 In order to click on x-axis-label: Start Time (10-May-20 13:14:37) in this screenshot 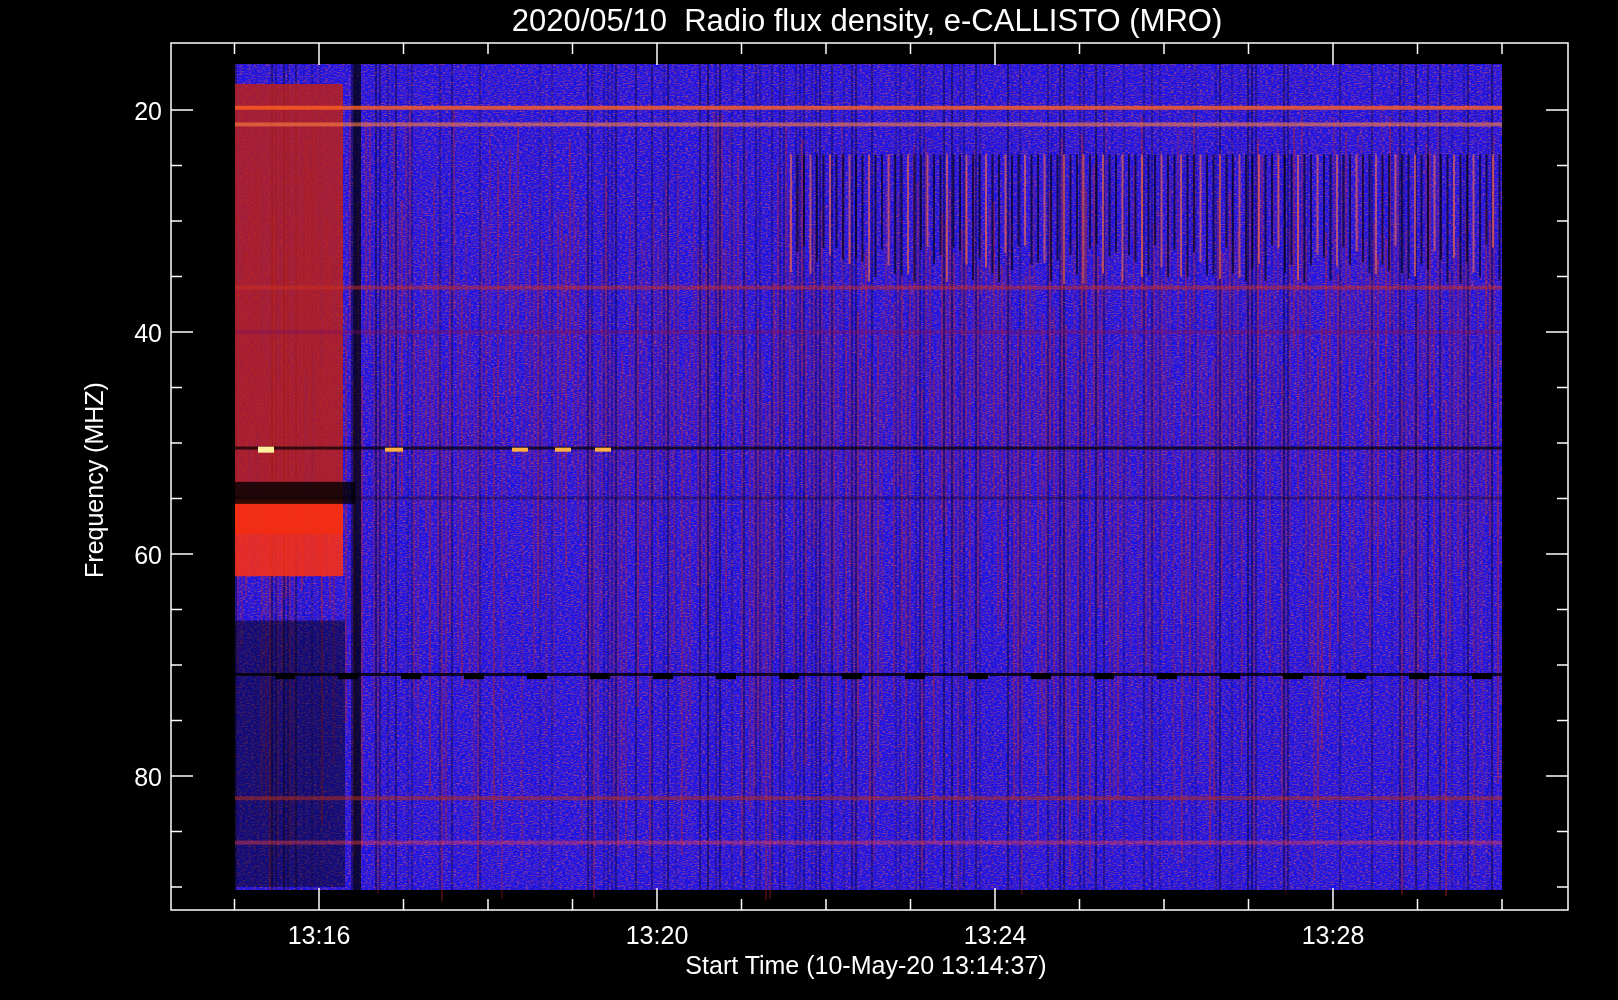, I will do `click(866, 965)`.